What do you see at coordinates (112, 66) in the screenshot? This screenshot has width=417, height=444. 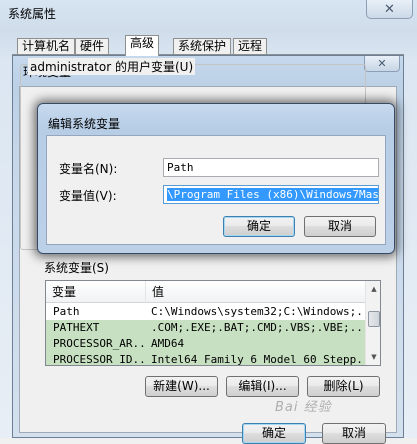 I see `user-variables-label: administrator 的用户变量(U)` at bounding box center [112, 66].